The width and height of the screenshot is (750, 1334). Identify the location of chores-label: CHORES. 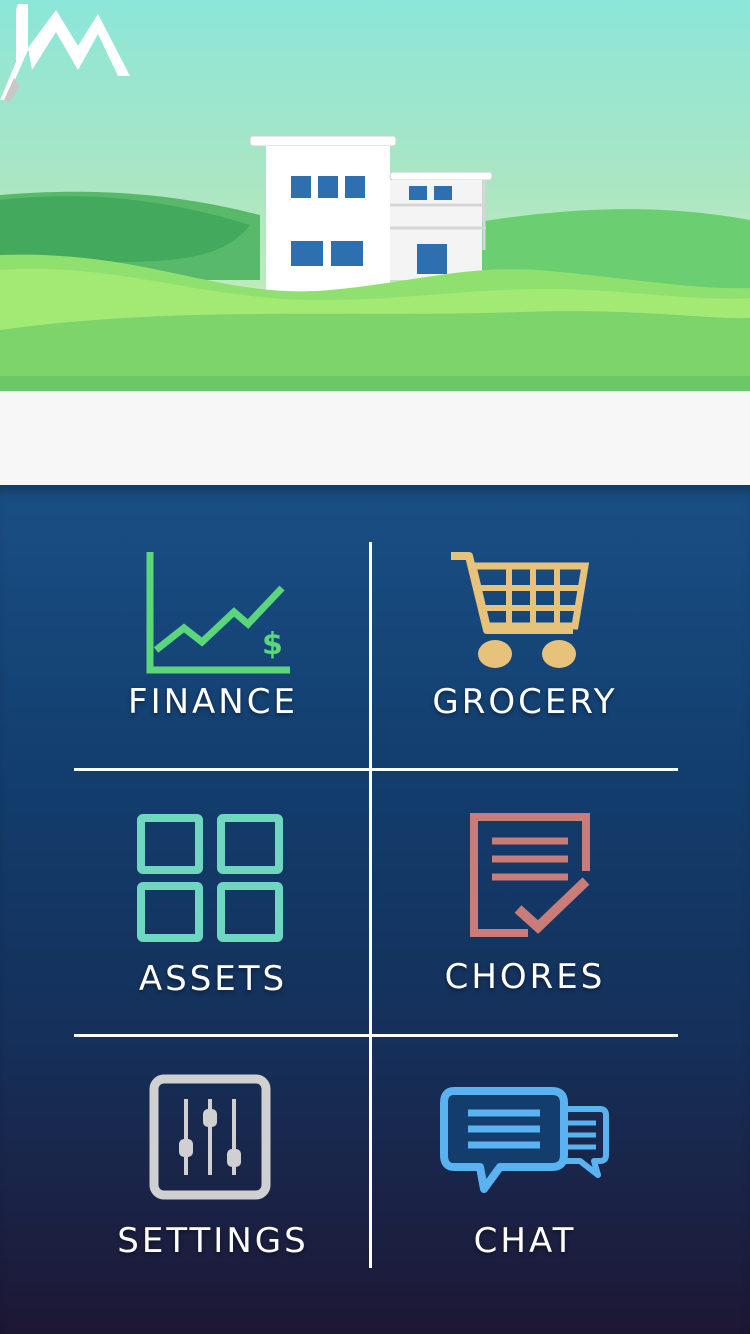
(525, 977).